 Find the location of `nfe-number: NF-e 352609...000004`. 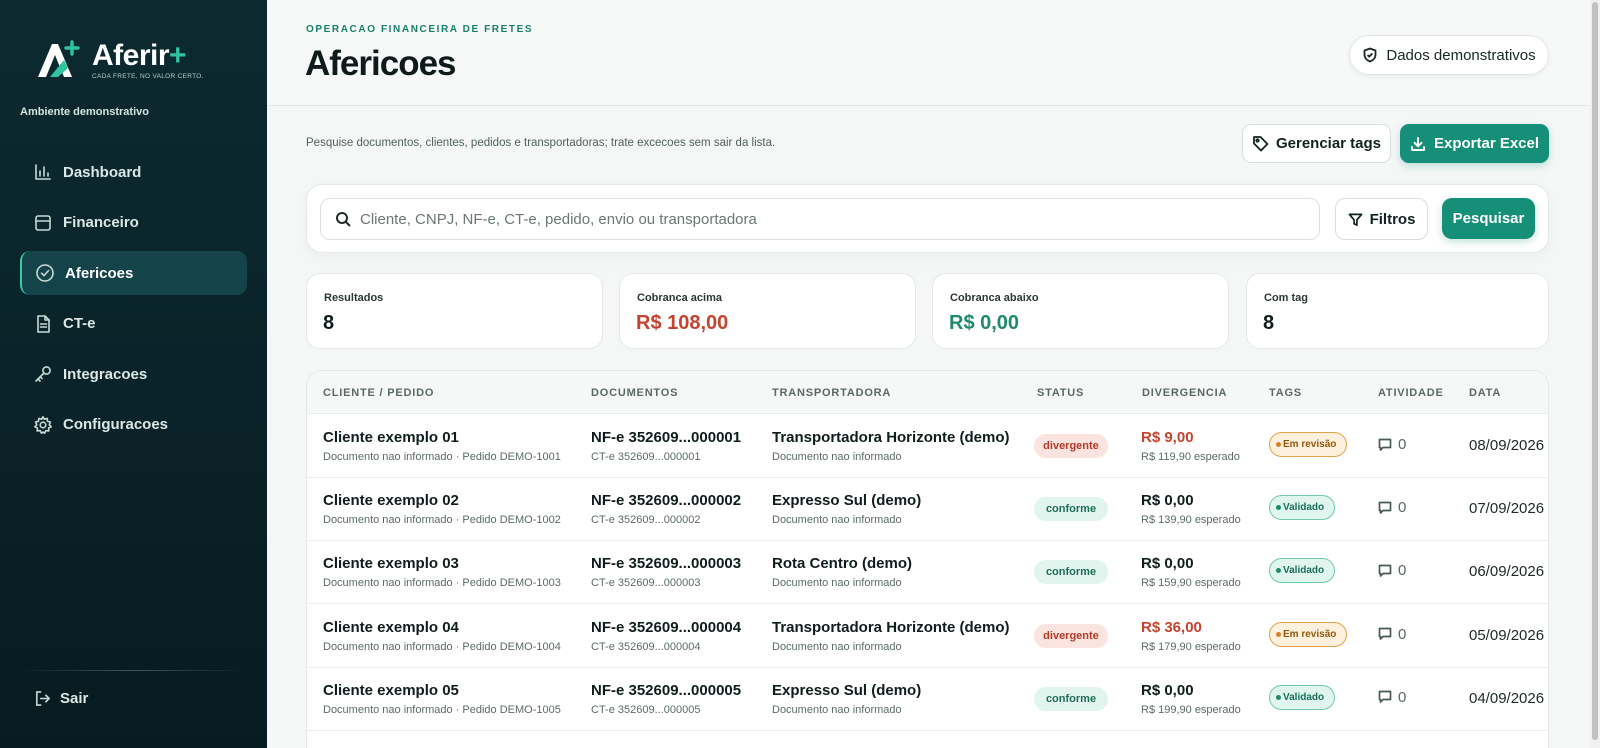

nfe-number: NF-e 352609...000004 is located at coordinates (666, 627).